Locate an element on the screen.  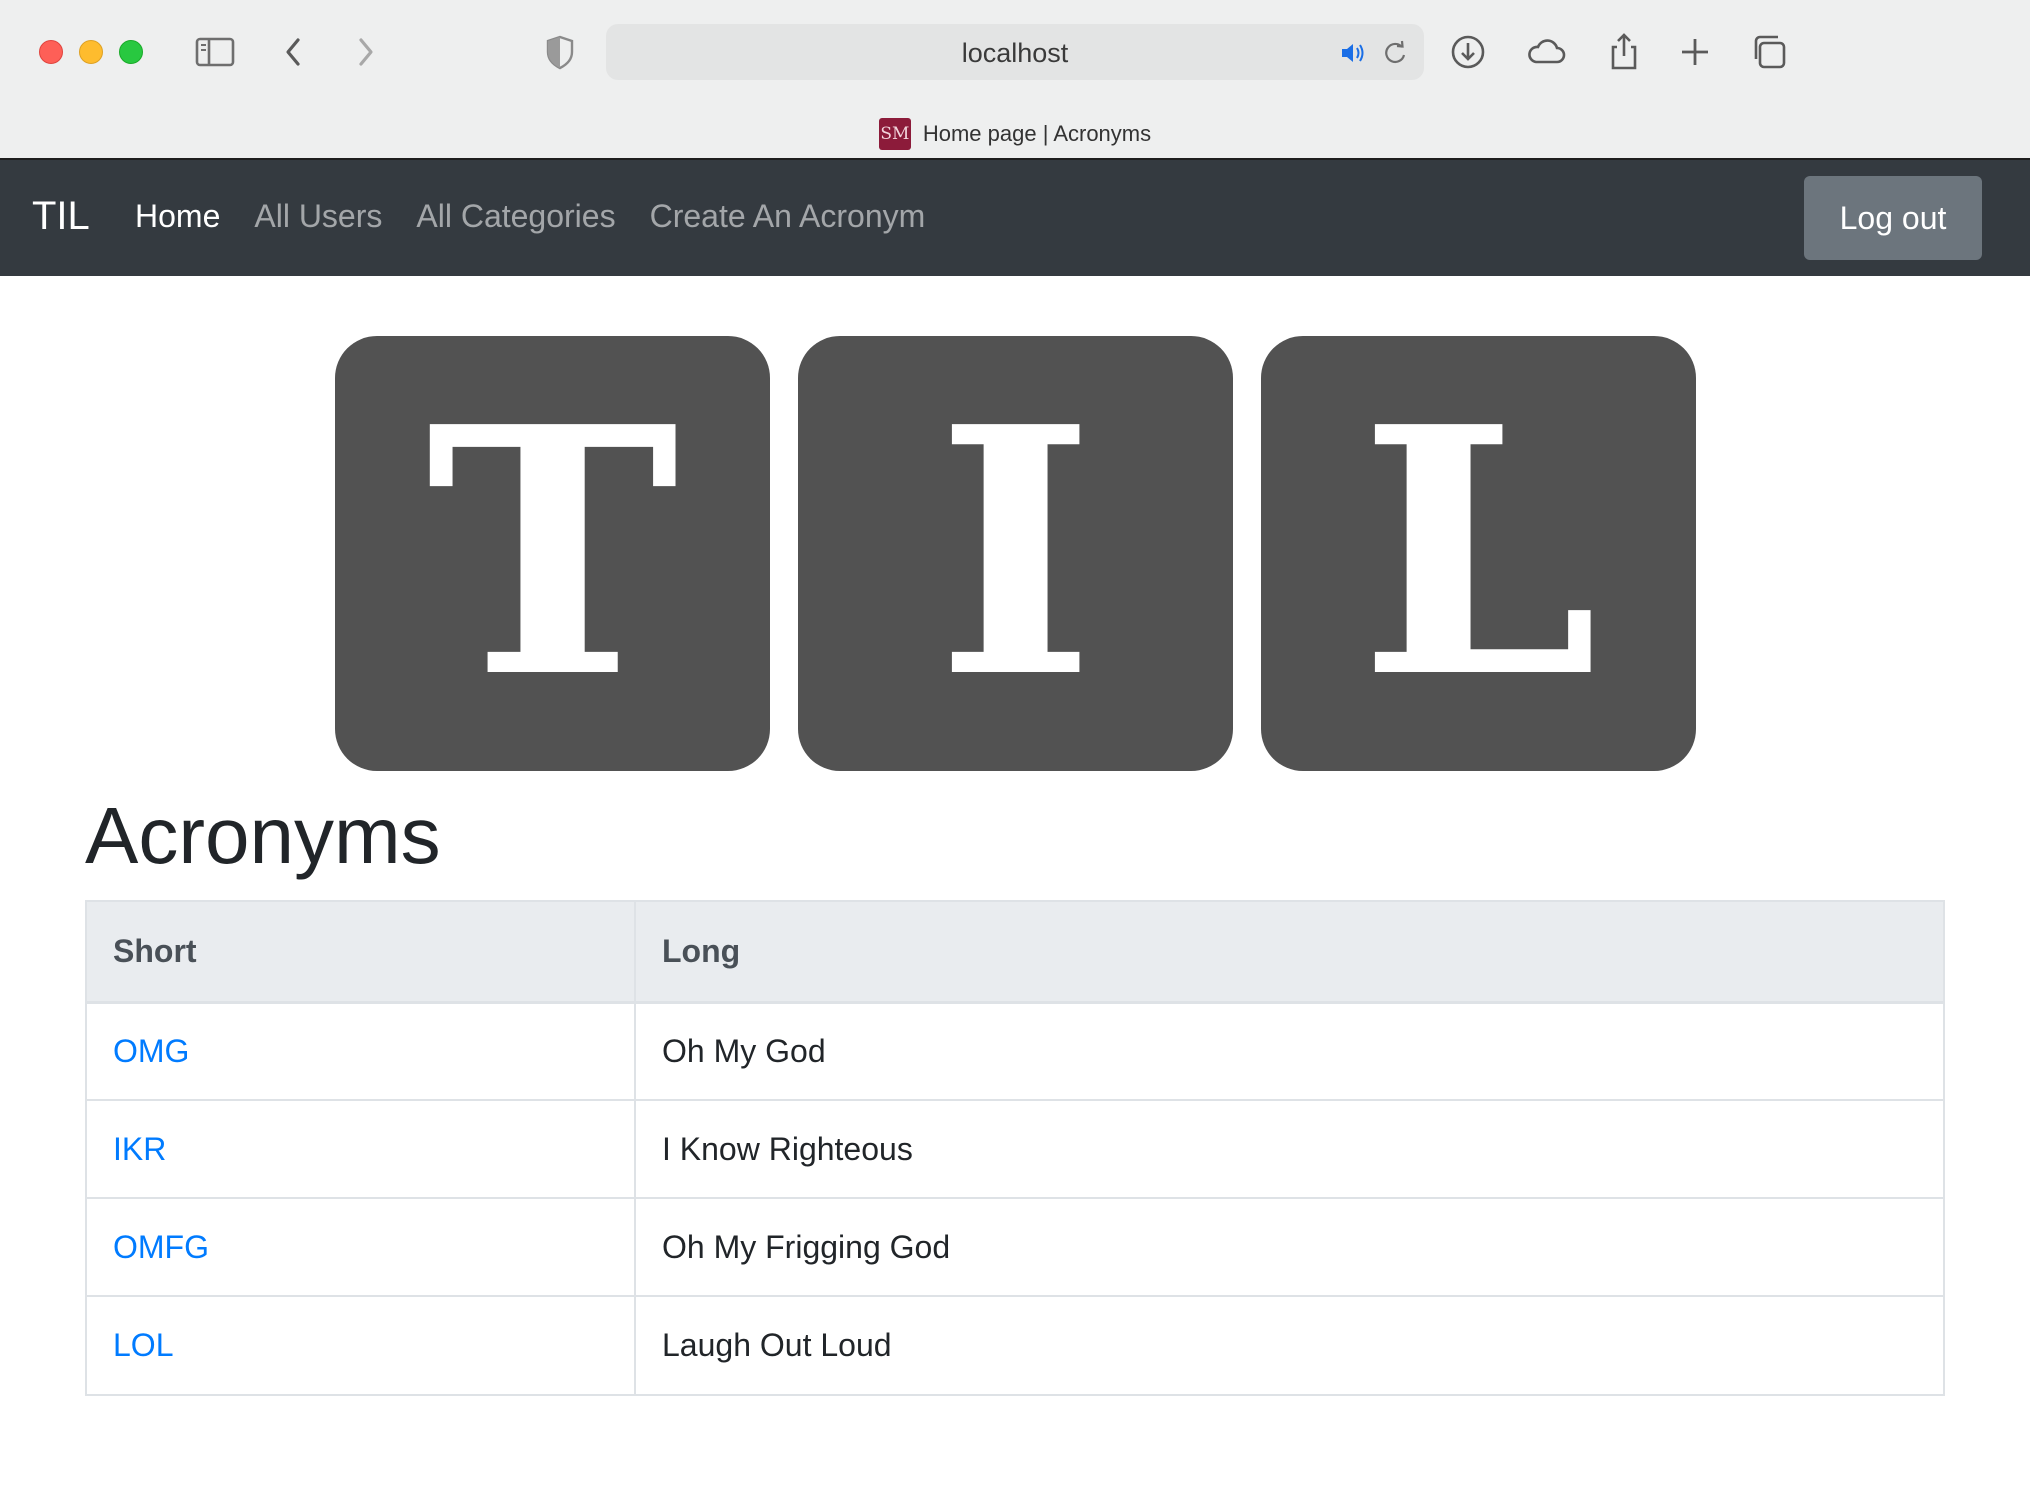
cell-long: Oh My Frigging God is located at coordinates (1288, 1246).